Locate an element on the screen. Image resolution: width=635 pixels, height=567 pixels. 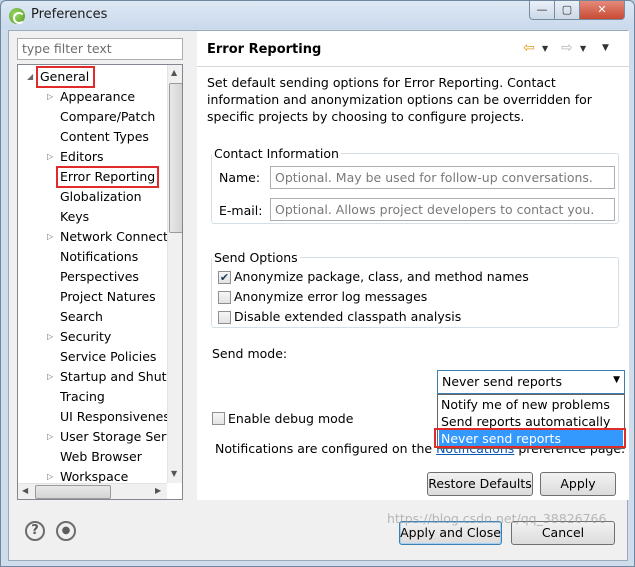
tree-item-keys: Keys is located at coordinates (74, 217).